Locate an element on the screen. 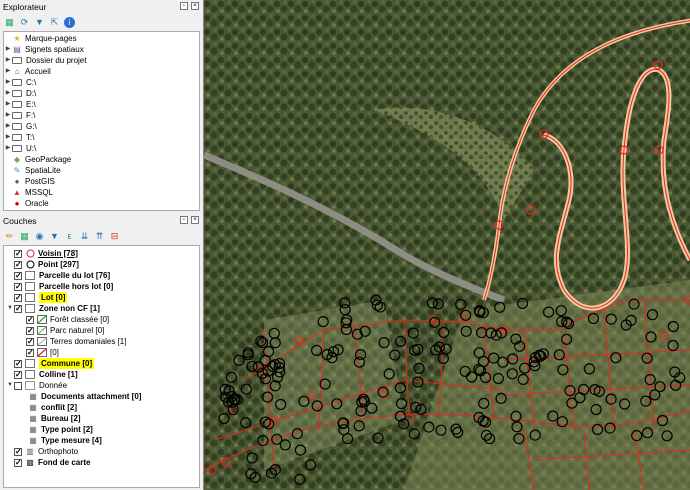 This screenshot has height=490, width=690. remove-layer-icon: ⊟ is located at coordinates (114, 236).